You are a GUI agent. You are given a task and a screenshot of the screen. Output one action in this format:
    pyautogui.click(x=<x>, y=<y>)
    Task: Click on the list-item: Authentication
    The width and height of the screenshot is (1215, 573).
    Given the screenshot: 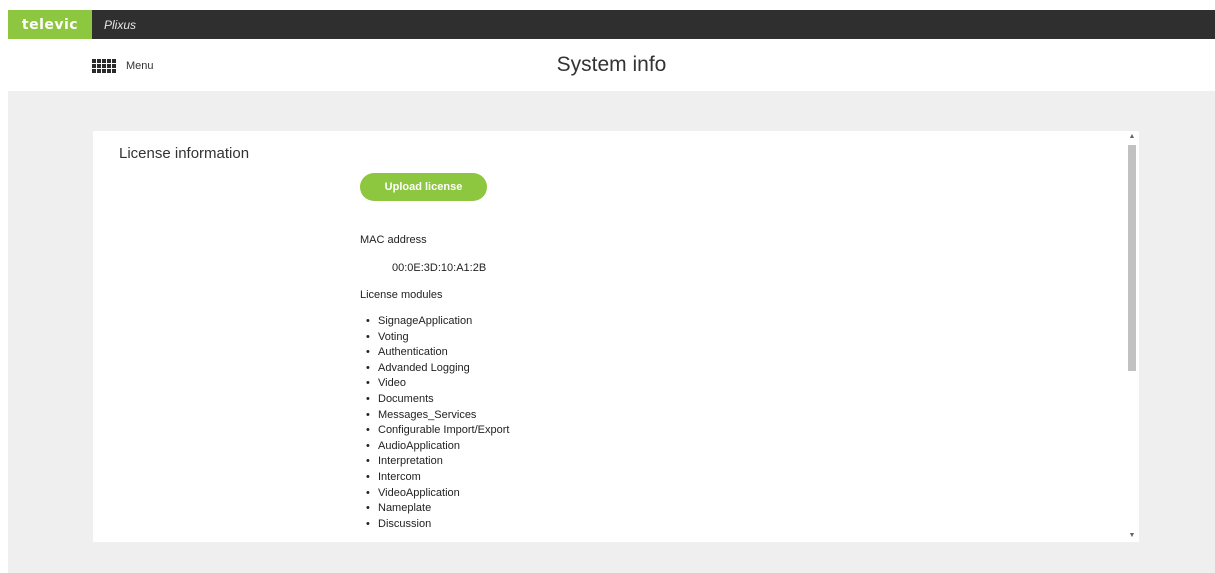 What is the action you would take?
    pyautogui.click(x=436, y=353)
    